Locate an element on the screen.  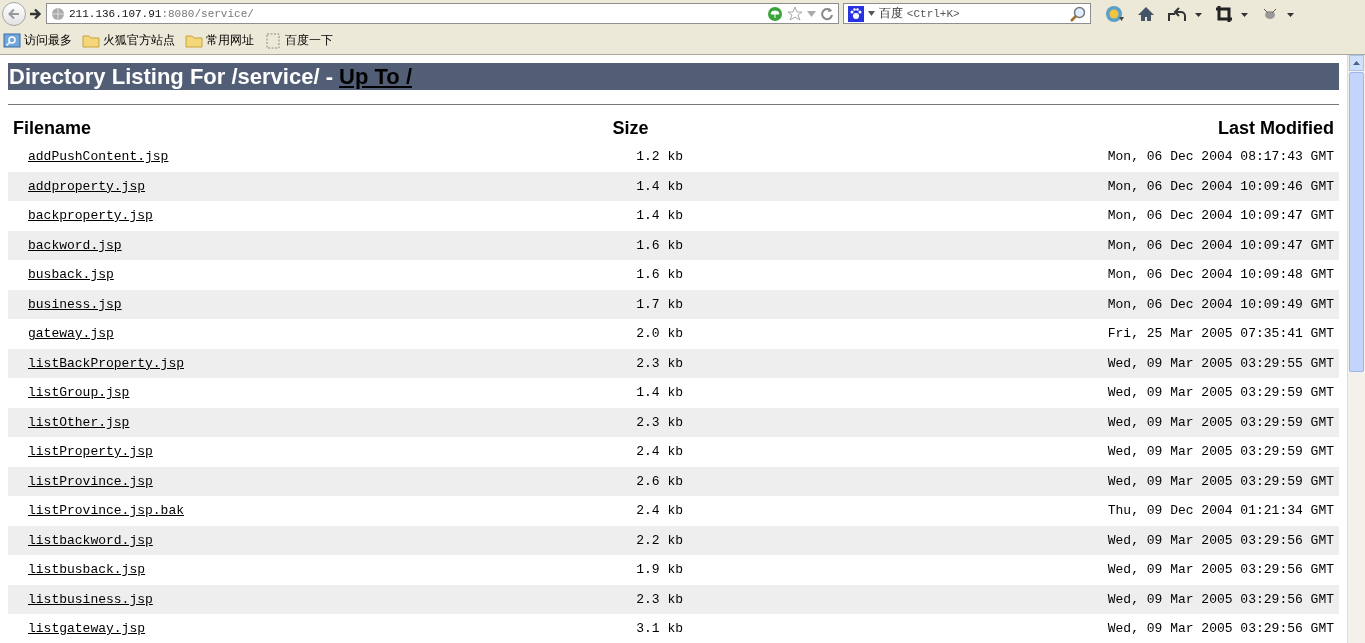
modified-date: Wed, 09 Mar 2005 03:29:55 GMT is located at coordinates (1220, 363).